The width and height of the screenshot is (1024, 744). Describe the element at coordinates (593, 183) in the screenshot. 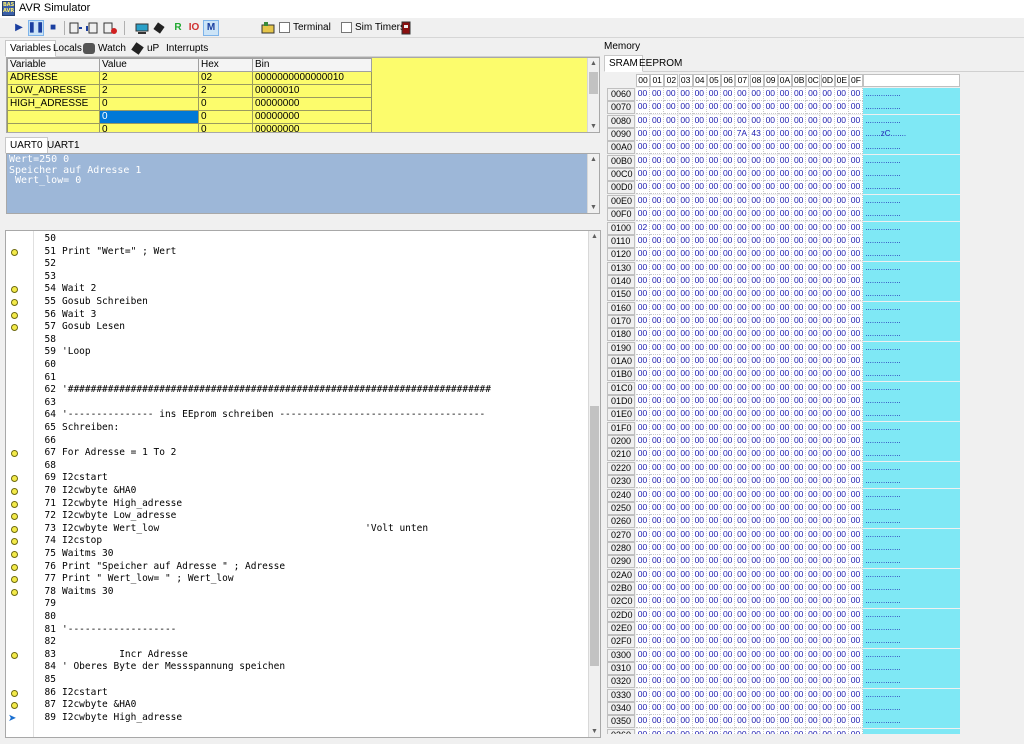

I see `uart-scrollbar: ▲ ▼` at that location.